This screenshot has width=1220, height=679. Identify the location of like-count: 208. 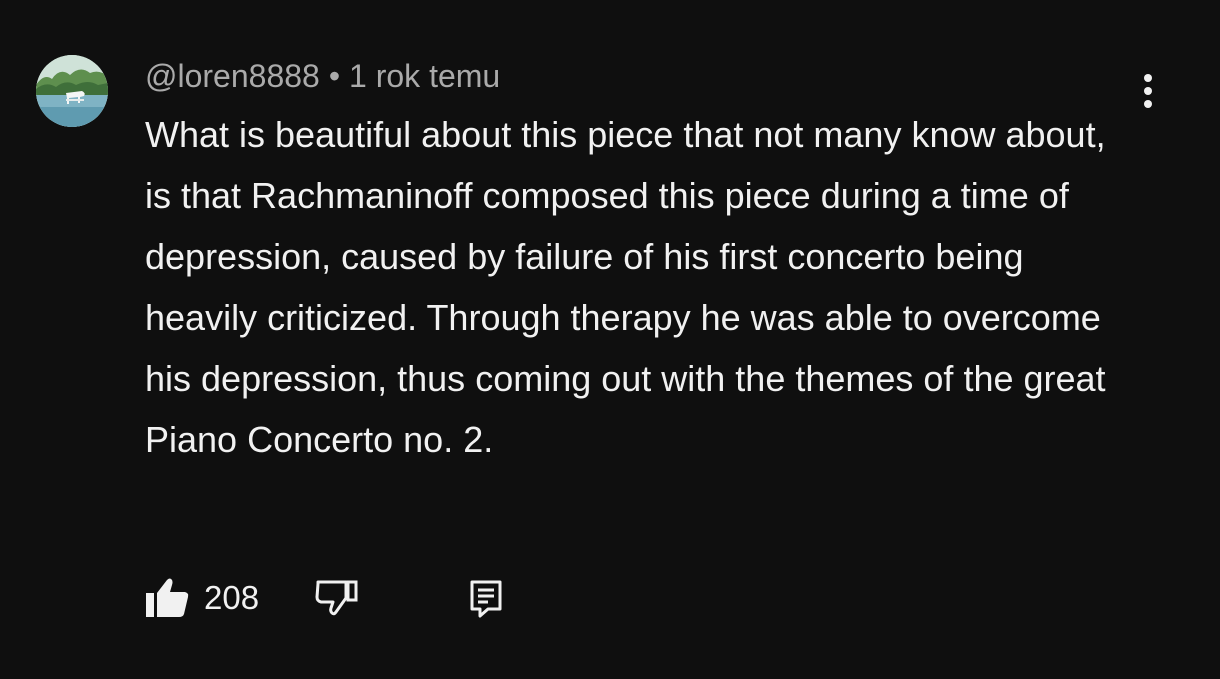
(232, 597).